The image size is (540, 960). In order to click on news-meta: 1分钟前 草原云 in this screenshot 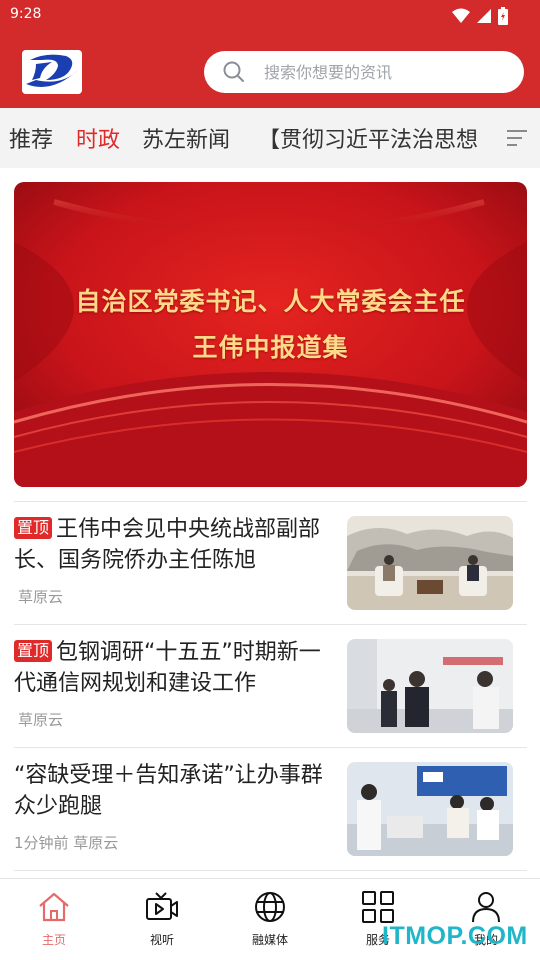, I will do `click(66, 843)`.